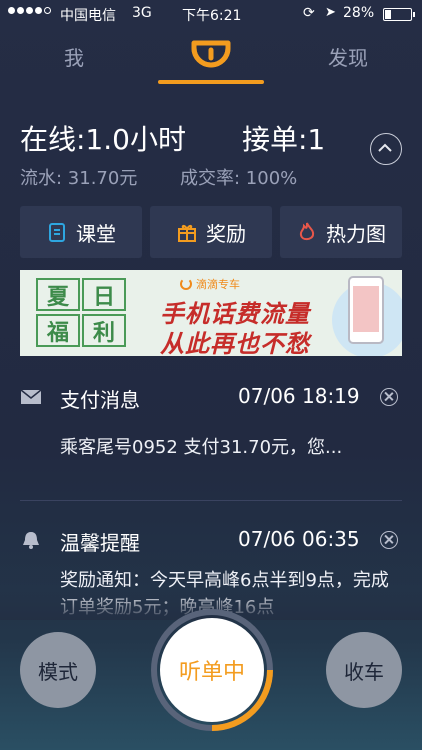 This screenshot has height=750, width=422. Describe the element at coordinates (307, 231) in the screenshot. I see `flame-icon` at that location.